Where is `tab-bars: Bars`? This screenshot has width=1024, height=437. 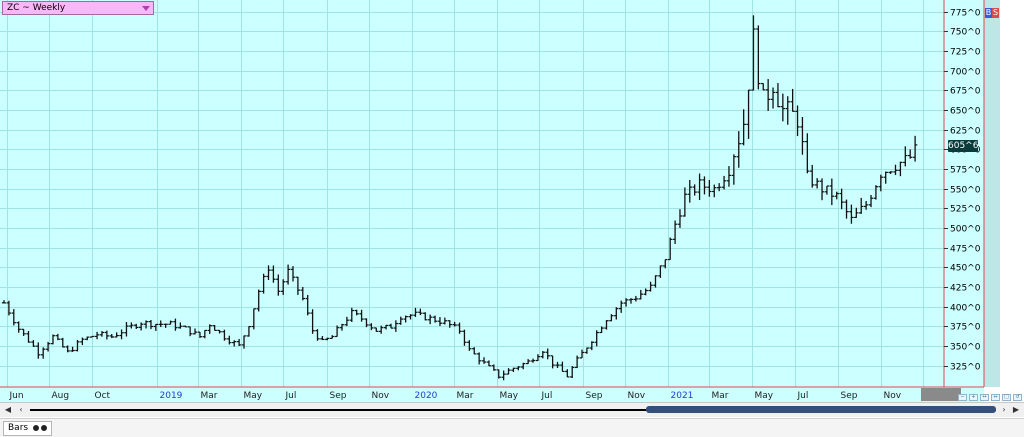 tab-bars: Bars is located at coordinates (27, 428).